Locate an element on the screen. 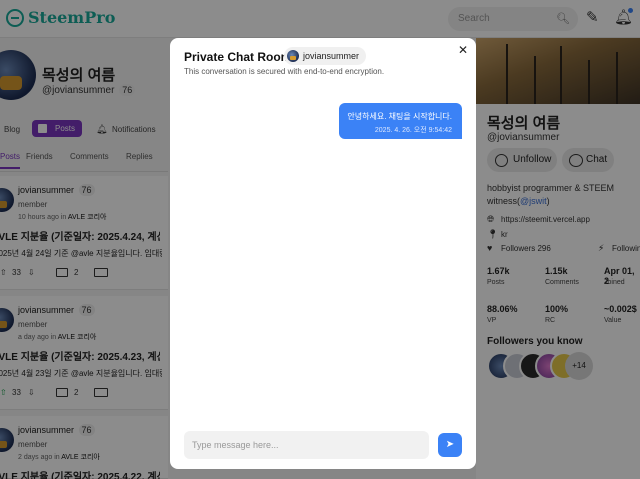 This screenshot has width=640, height=479. message-text: 안녕하세요. 채팅을 시작합니다. is located at coordinates (399, 116).